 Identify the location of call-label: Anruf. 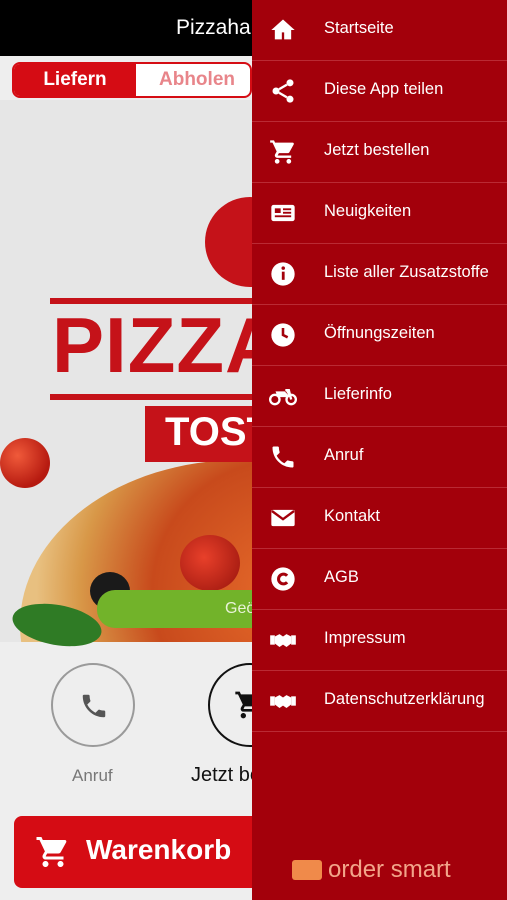
(92, 775).